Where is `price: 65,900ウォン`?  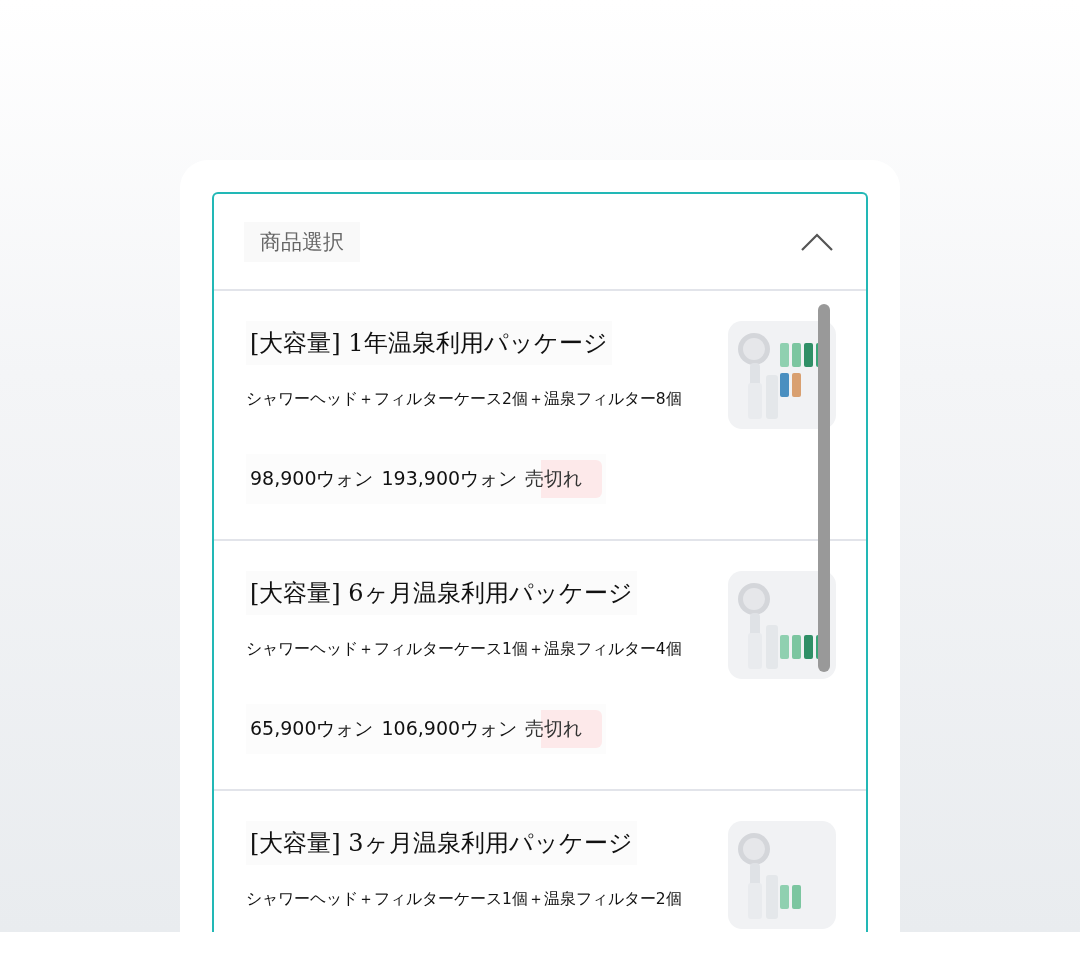 price: 65,900ウォン is located at coordinates (312, 728).